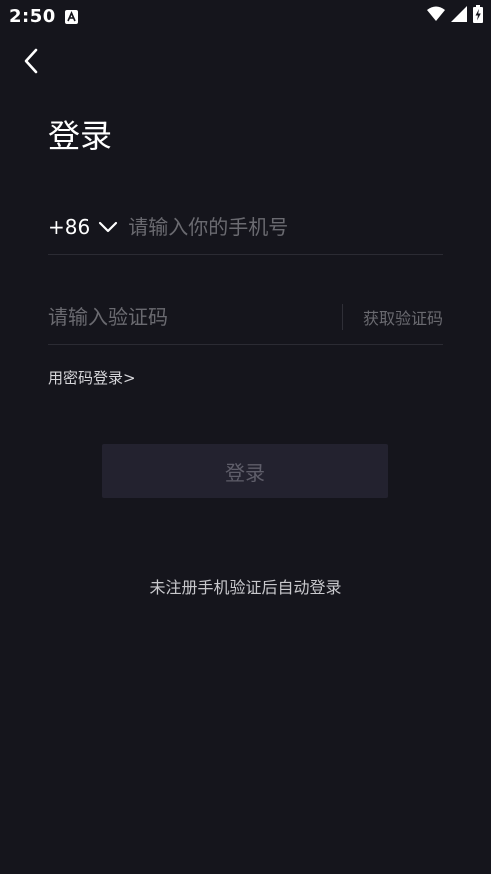 The height and width of the screenshot is (874, 491). Describe the element at coordinates (80, 136) in the screenshot. I see `page-title: 登录` at that location.